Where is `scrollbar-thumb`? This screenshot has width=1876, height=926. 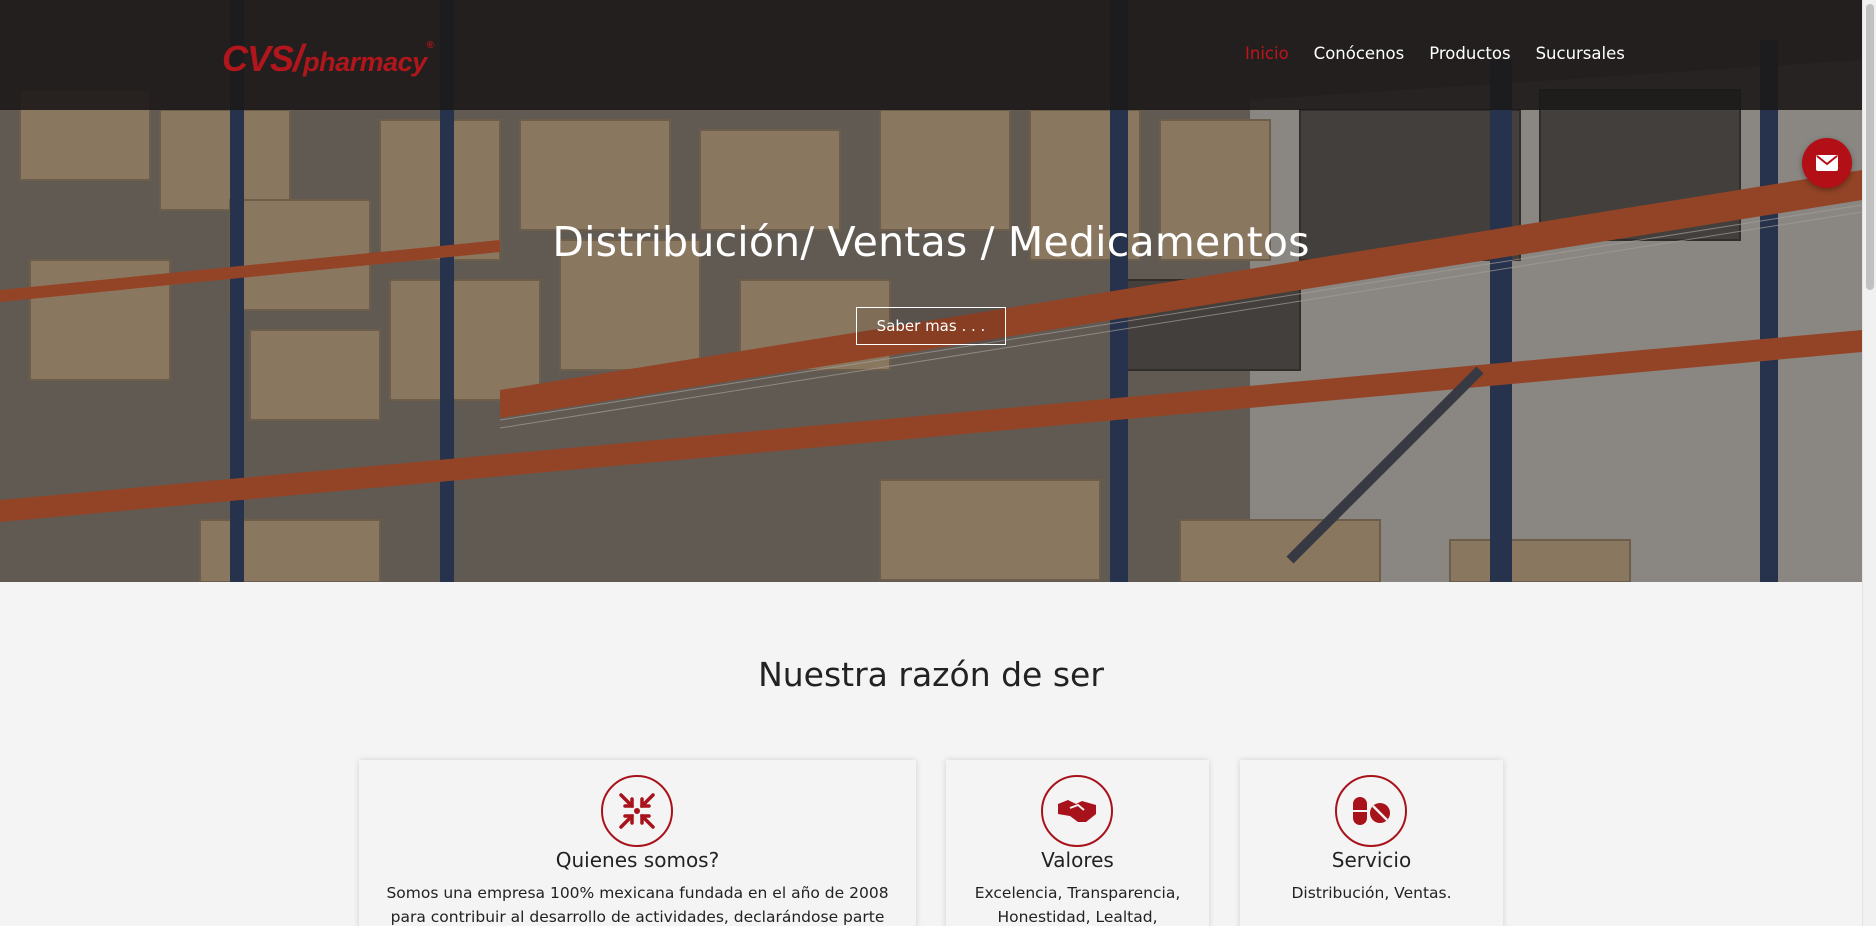 scrollbar-thumb is located at coordinates (1870, 147).